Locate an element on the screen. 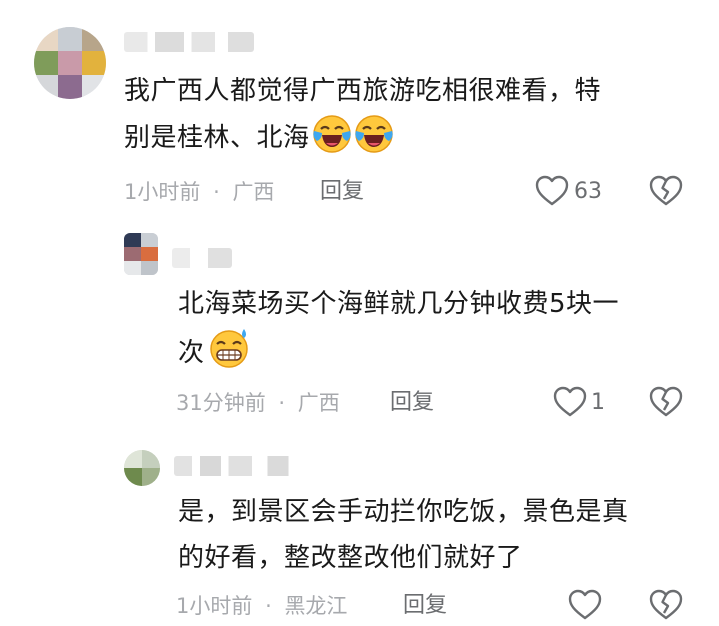 Image resolution: width=719 pixels, height=626 pixels. comment-text-line2: 别是桂林、北海 is located at coordinates (217, 138).